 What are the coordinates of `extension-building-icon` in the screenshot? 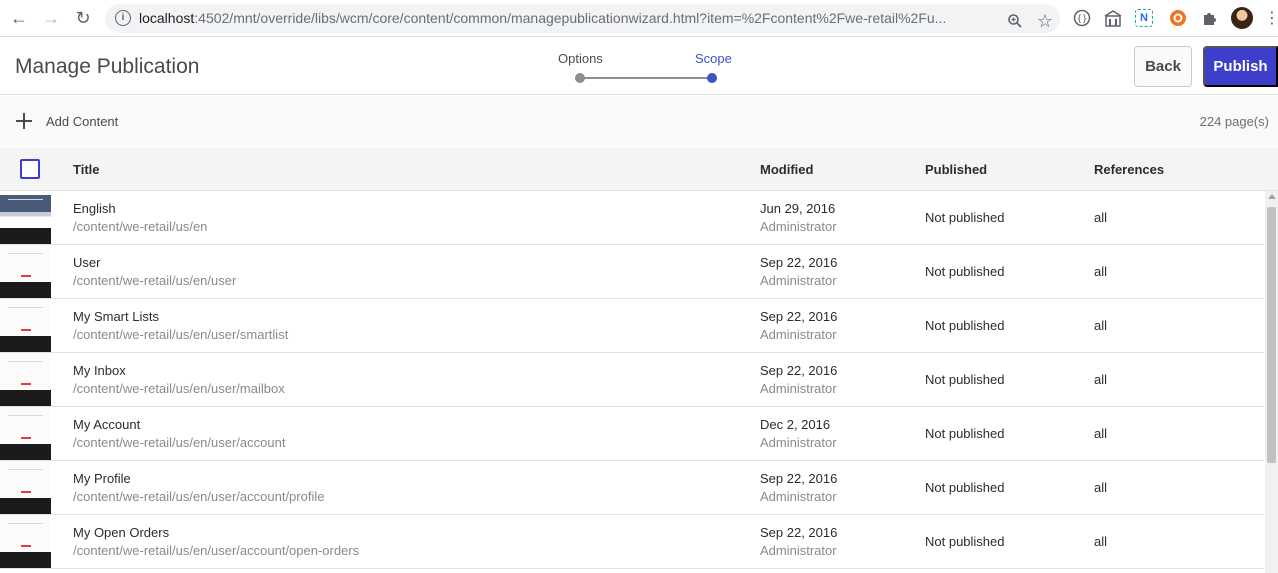 It's located at (1113, 18).